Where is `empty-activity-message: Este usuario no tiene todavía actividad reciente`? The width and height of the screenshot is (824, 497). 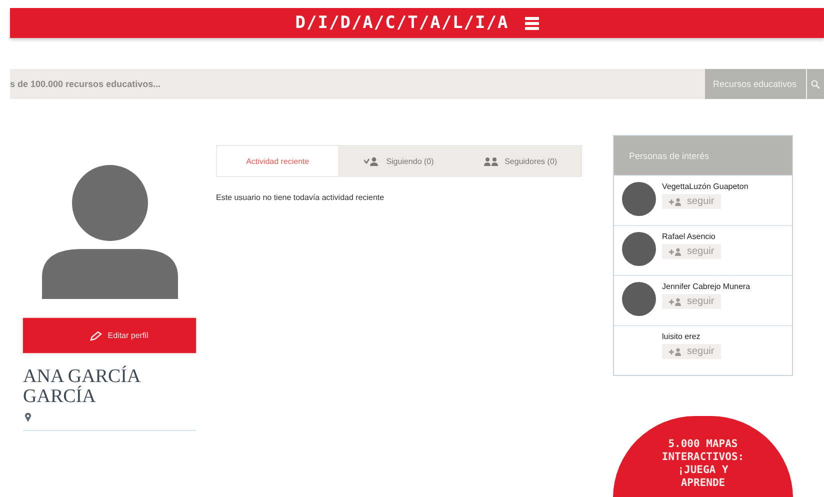 empty-activity-message: Este usuario no tiene todavía actividad reciente is located at coordinates (301, 197).